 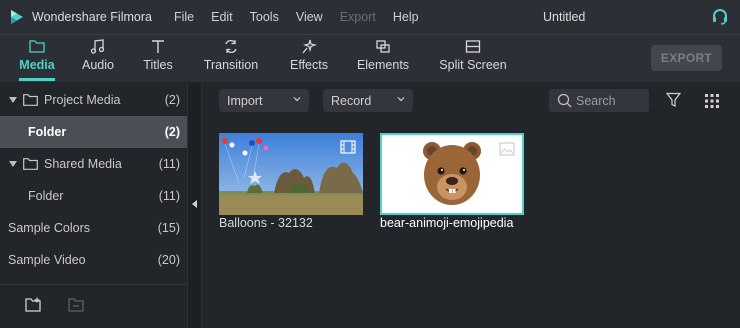 I want to click on record-label: Record, so click(x=351, y=100).